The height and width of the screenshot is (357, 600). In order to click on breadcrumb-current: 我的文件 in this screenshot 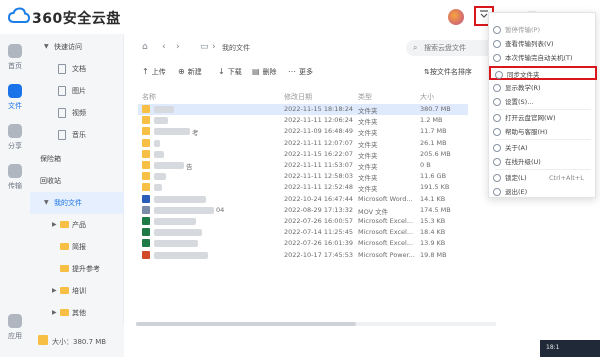, I will do `click(236, 48)`.